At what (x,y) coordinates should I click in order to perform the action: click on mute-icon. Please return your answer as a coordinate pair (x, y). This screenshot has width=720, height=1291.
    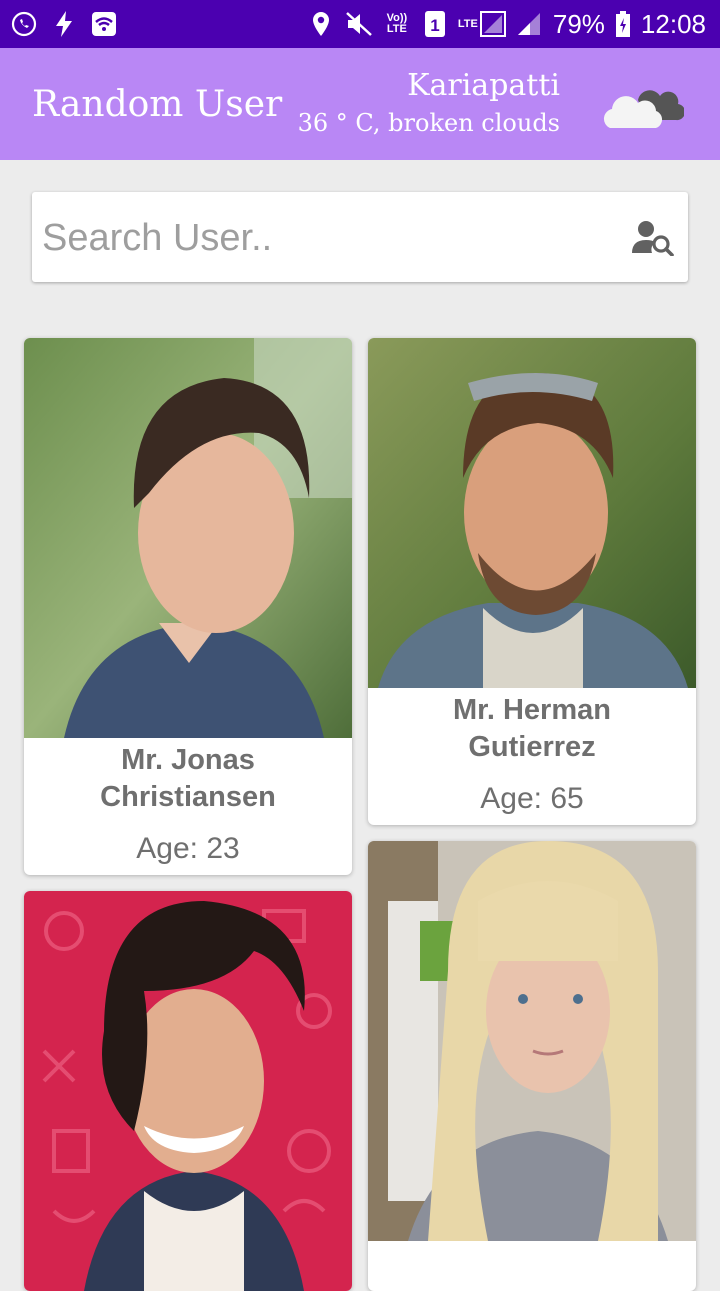
    Looking at the image, I should click on (359, 24).